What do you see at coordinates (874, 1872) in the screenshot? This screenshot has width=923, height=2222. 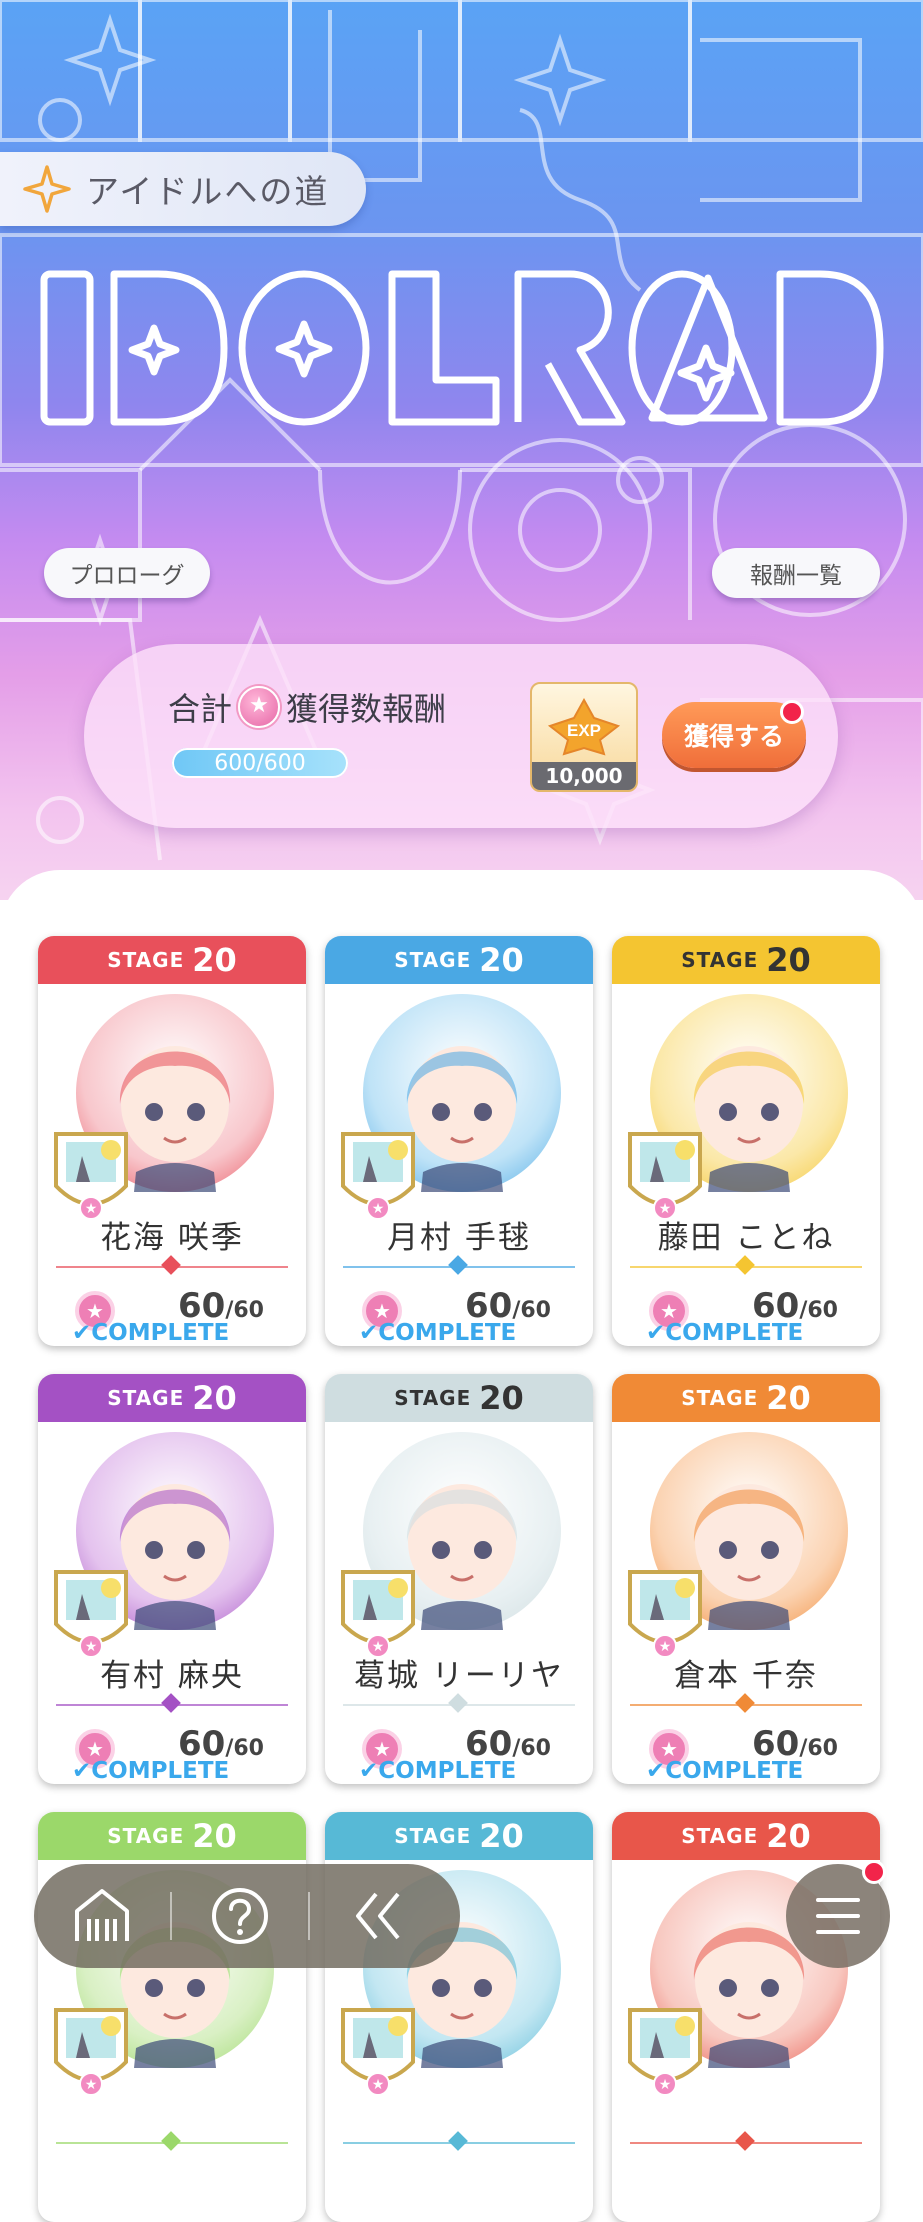 I see `menu-notification-dot` at bounding box center [874, 1872].